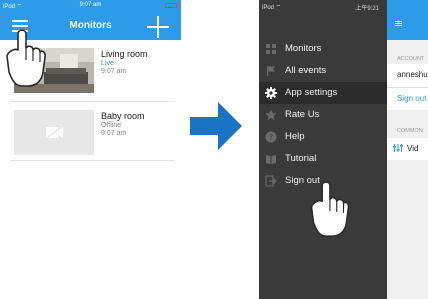 This screenshot has width=428, height=299. What do you see at coordinates (158, 27) in the screenshot?
I see `add-camera-icon` at bounding box center [158, 27].